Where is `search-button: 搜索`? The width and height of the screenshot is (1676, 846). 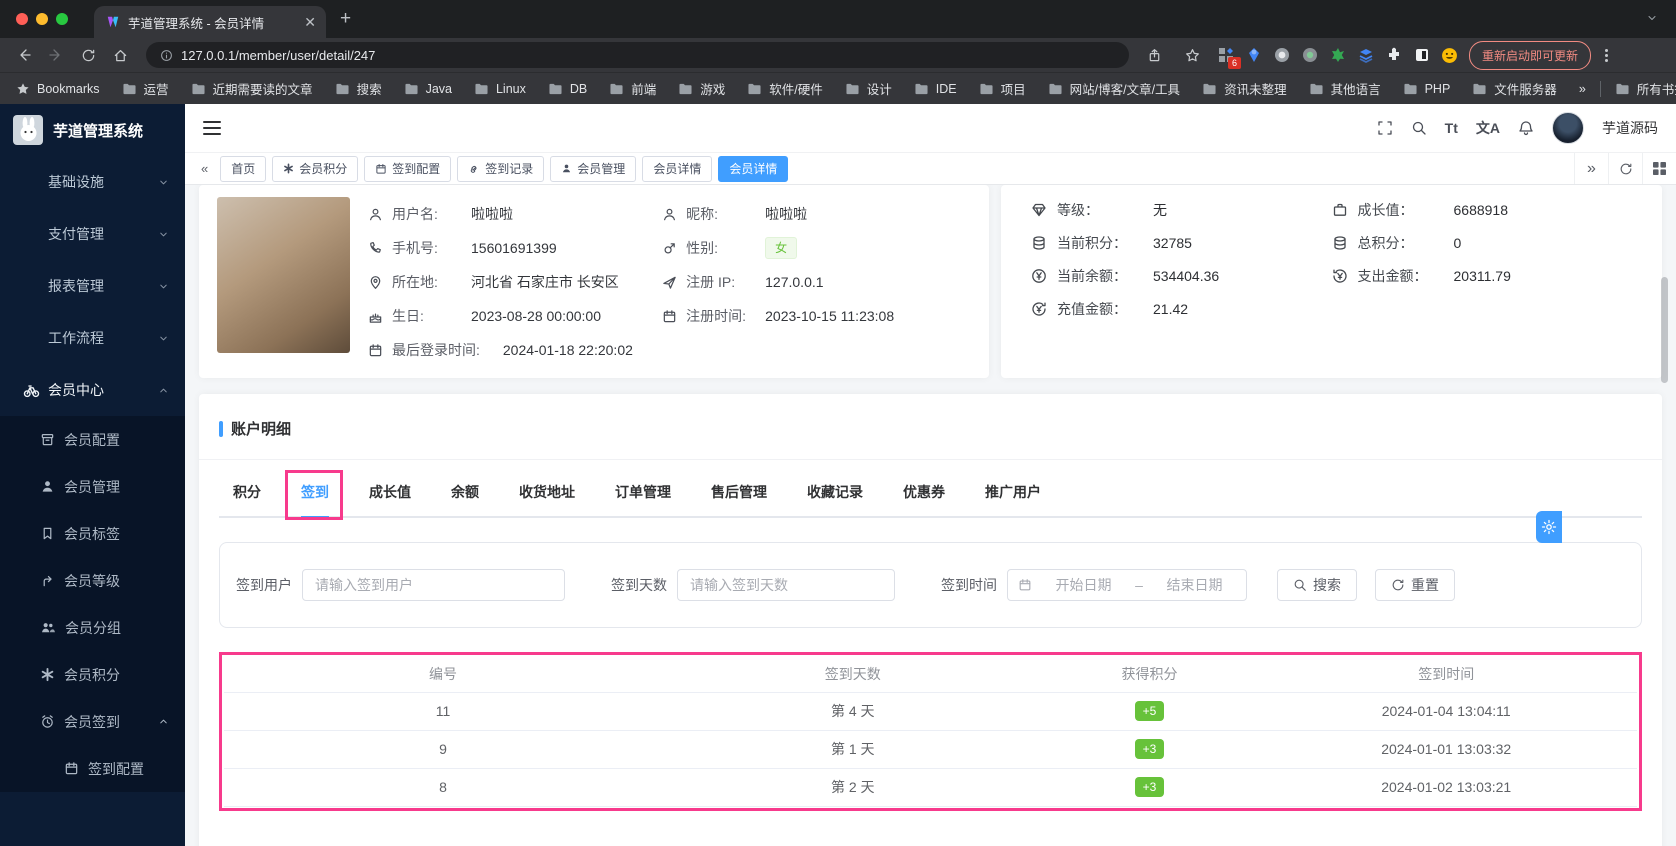 search-button: 搜索 is located at coordinates (1317, 585).